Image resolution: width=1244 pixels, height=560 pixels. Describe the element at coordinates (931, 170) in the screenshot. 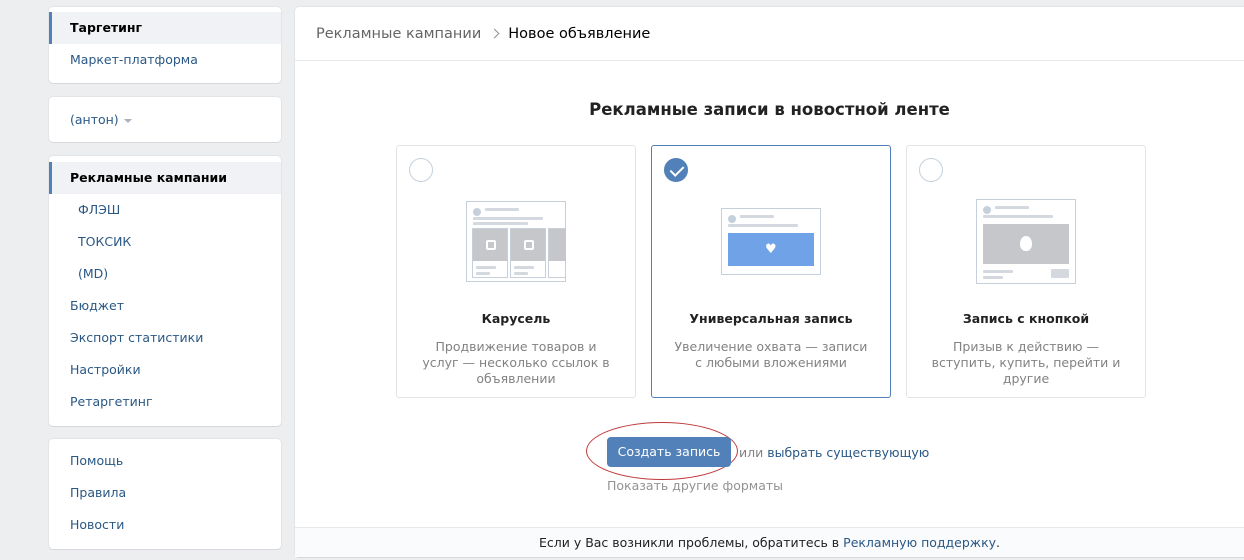

I see `radio-button-post` at that location.